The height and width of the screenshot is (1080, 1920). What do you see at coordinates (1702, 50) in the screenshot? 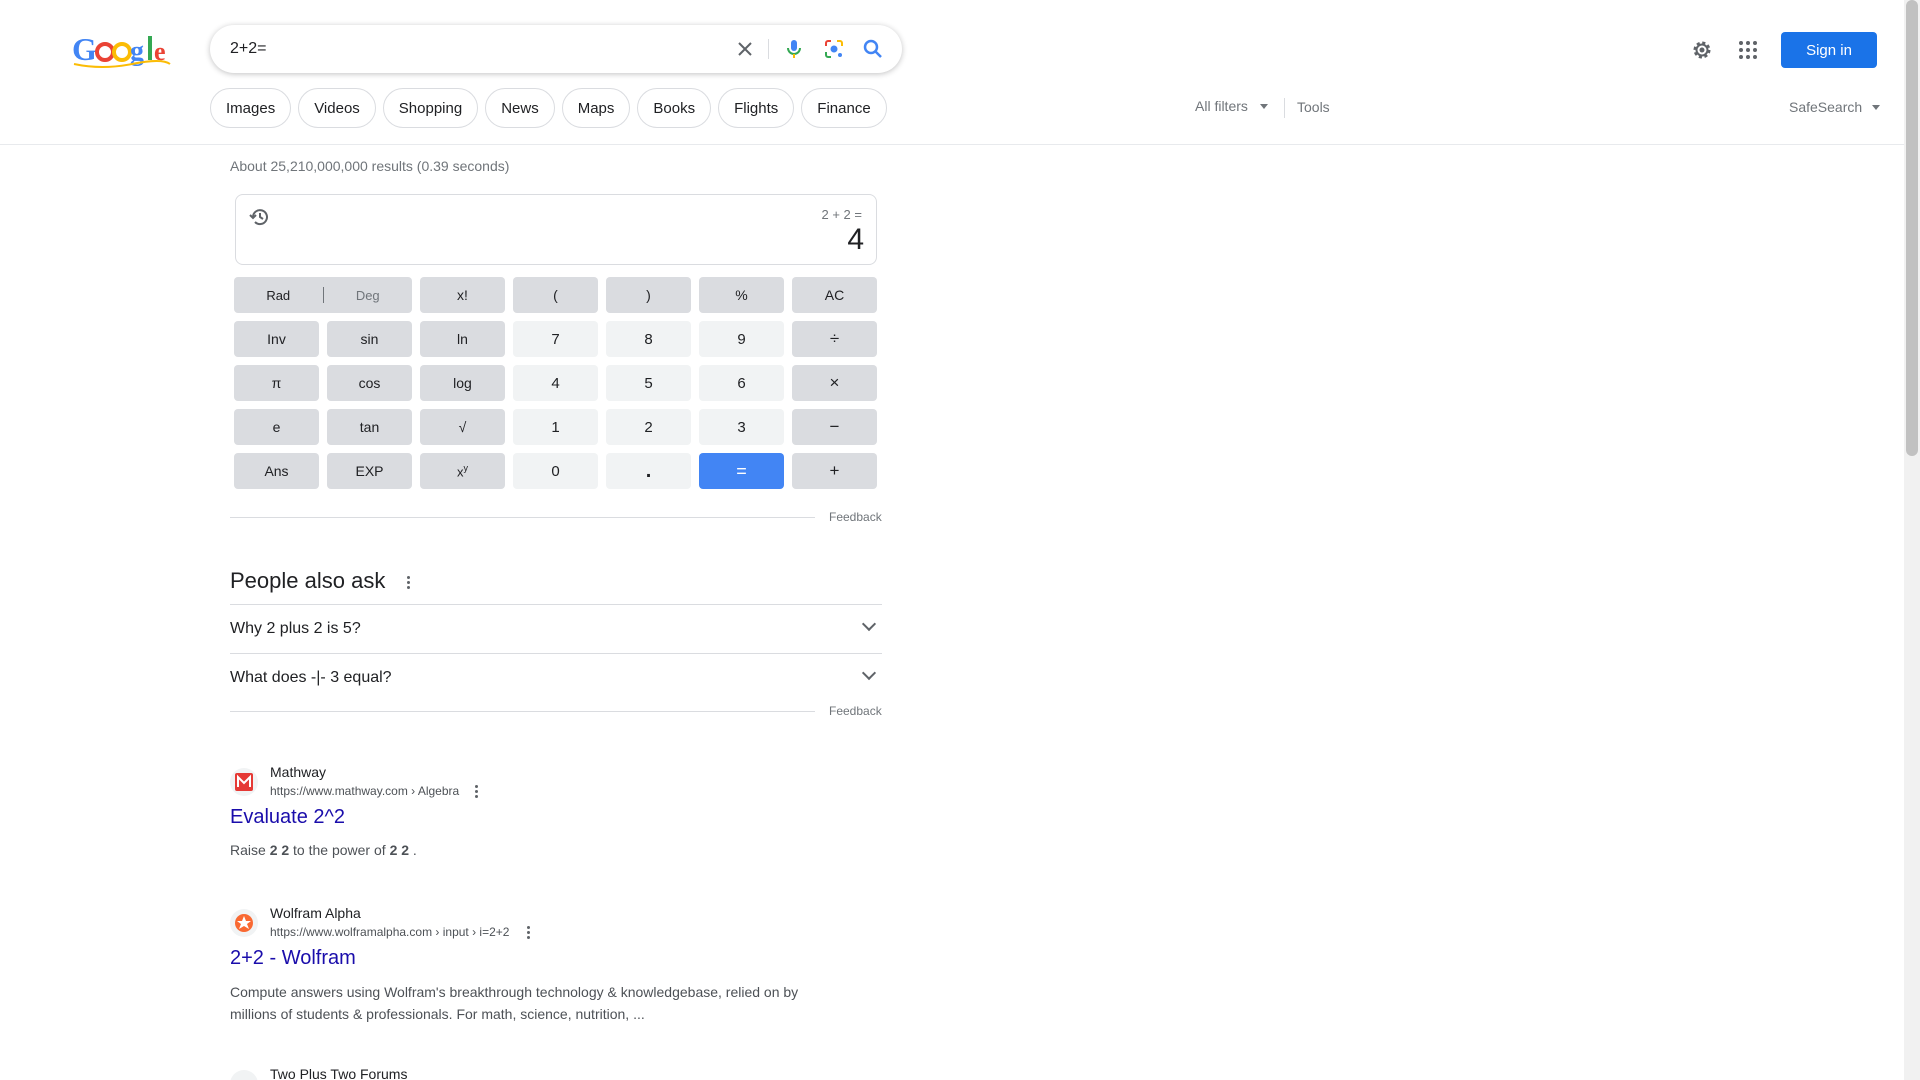
I see `settings-gear-icon` at bounding box center [1702, 50].